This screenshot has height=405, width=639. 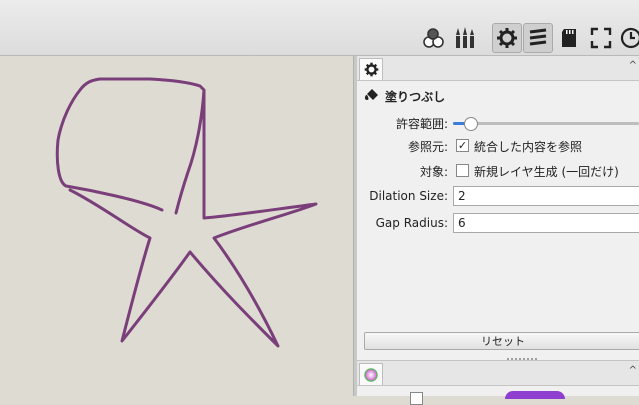 I want to click on tolerance-row: 許容範囲:, so click(x=498, y=123).